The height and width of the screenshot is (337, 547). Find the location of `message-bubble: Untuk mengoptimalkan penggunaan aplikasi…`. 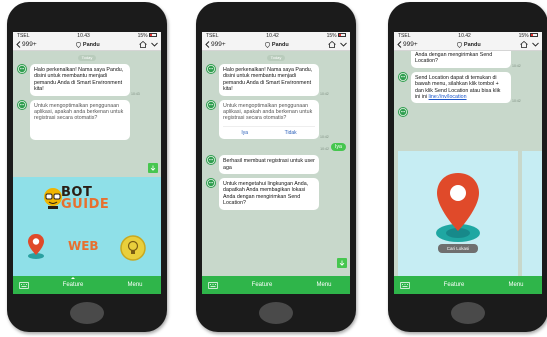

message-bubble: Untuk mengoptimalkan penggunaan aplikasi… is located at coordinates (80, 119).